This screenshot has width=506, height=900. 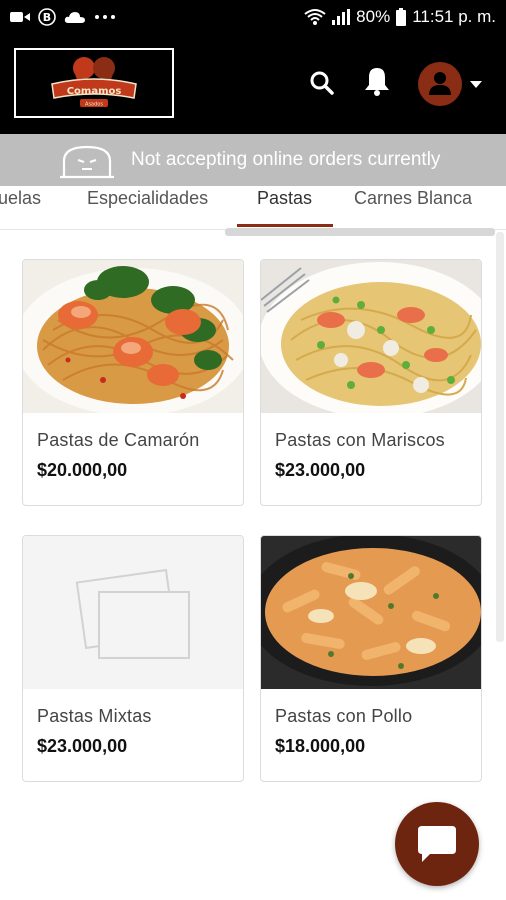 I want to click on product-card: Pastas Mixtas $23.000,00, so click(x=133, y=658).